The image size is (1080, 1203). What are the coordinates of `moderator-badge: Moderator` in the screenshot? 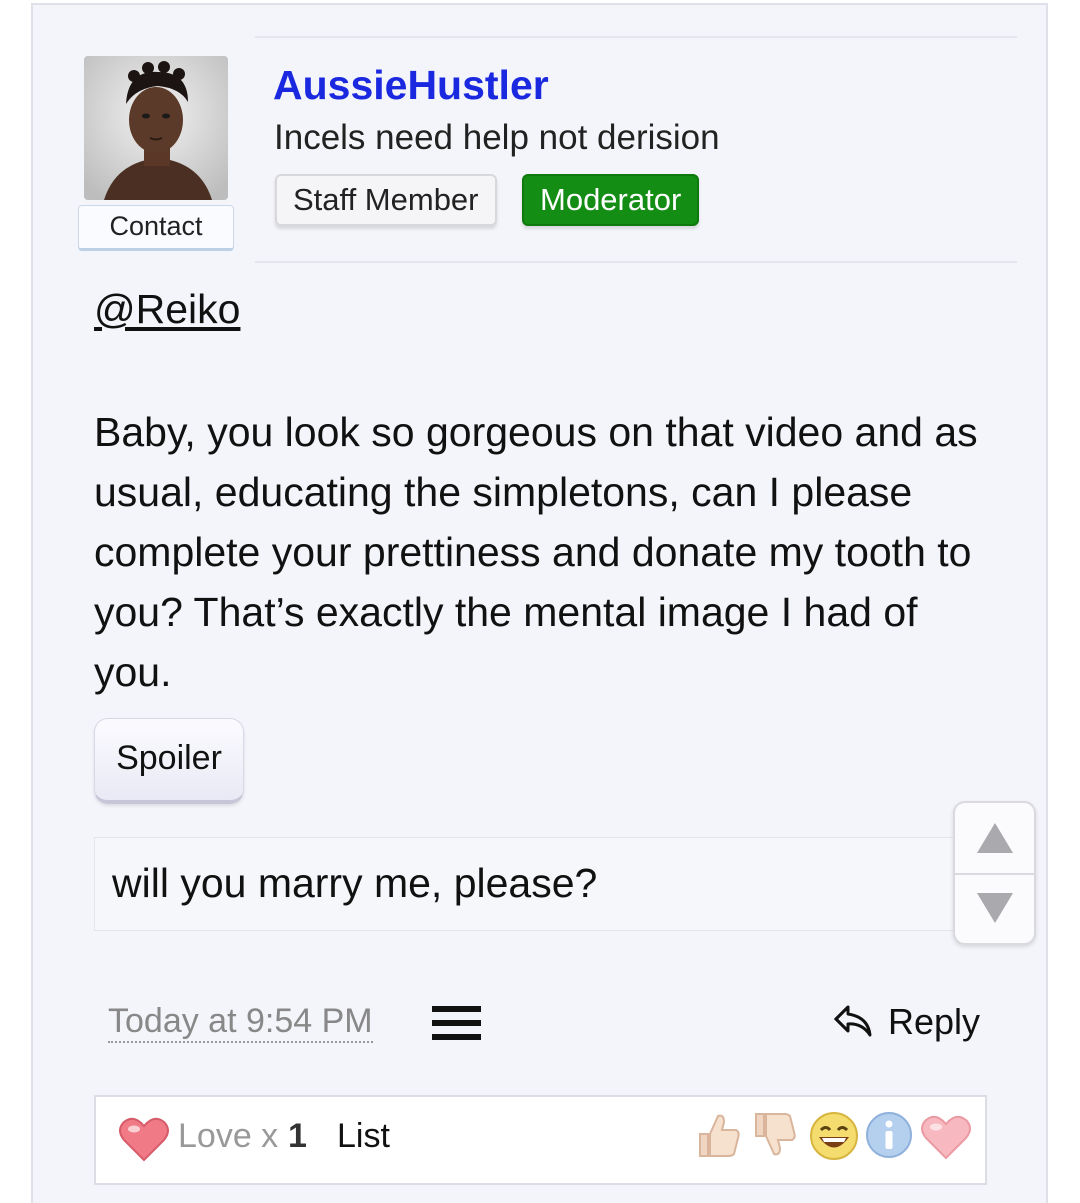 It's located at (611, 200).